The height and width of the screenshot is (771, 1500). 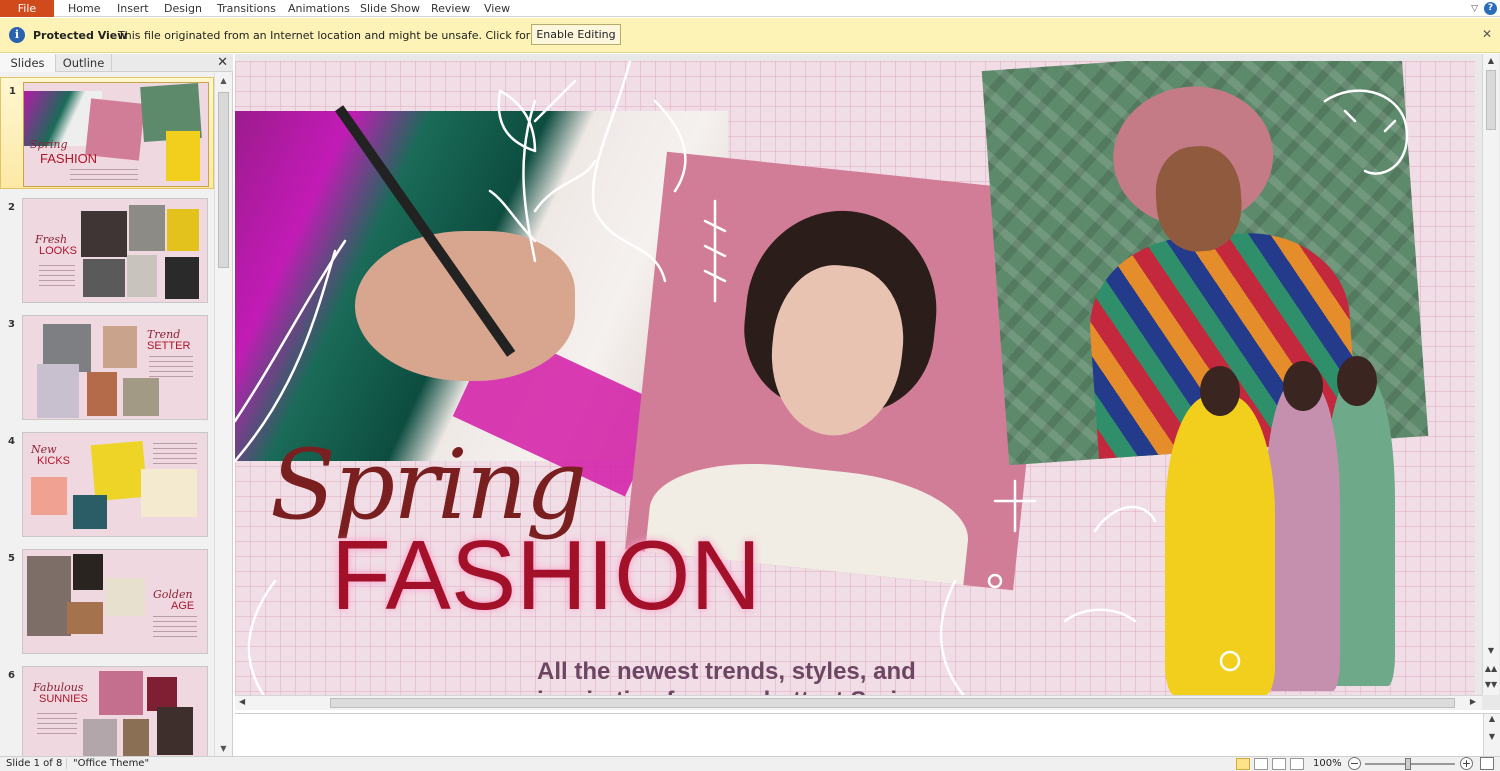 I want to click on enable-editing-button: Enable Editing, so click(x=576, y=34).